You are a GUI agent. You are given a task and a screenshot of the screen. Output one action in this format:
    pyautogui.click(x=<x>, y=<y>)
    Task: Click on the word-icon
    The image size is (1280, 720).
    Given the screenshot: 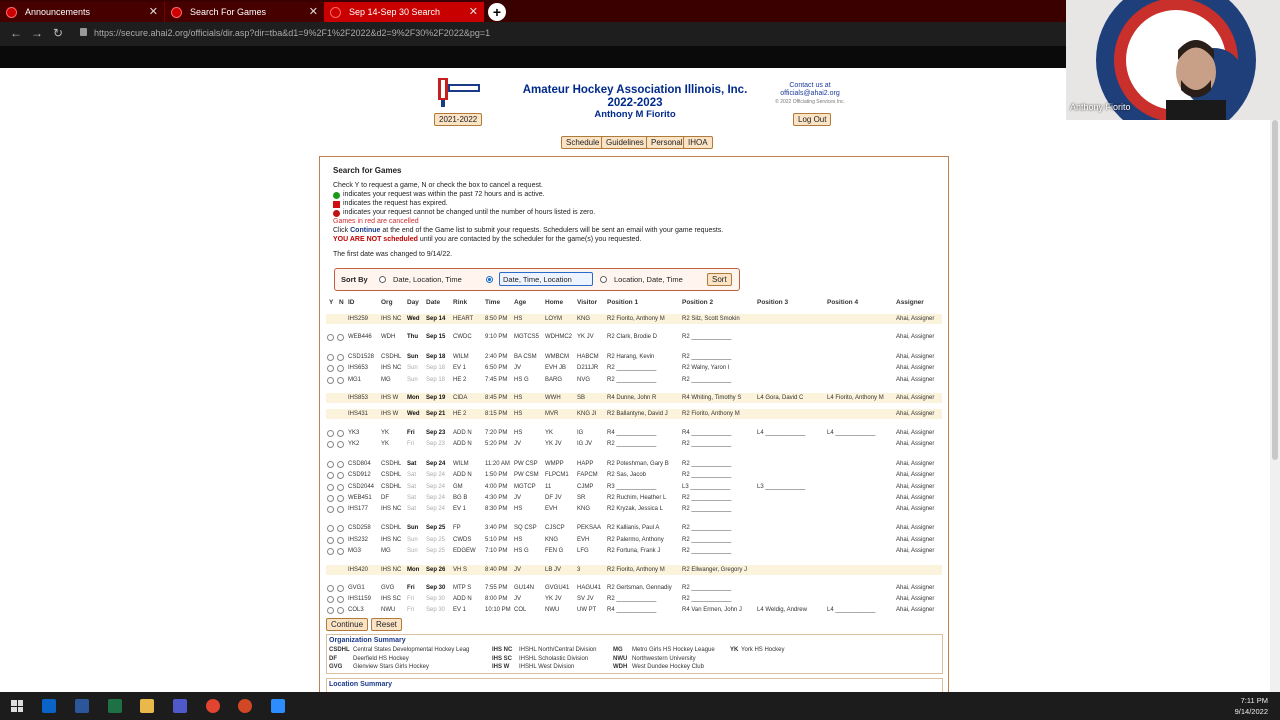 What is the action you would take?
    pyautogui.click(x=82, y=706)
    